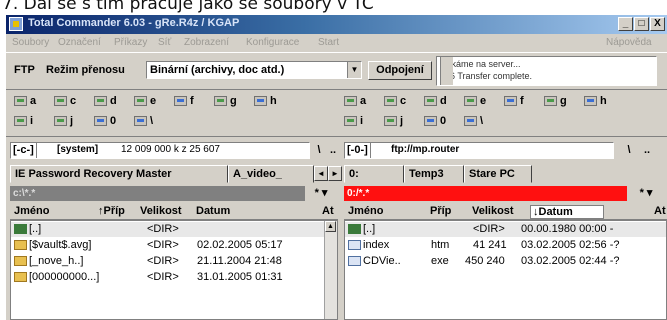 Image resolution: width=667 pixels, height=320 pixels. I want to click on menu-oznaceni: Označení, so click(79, 42).